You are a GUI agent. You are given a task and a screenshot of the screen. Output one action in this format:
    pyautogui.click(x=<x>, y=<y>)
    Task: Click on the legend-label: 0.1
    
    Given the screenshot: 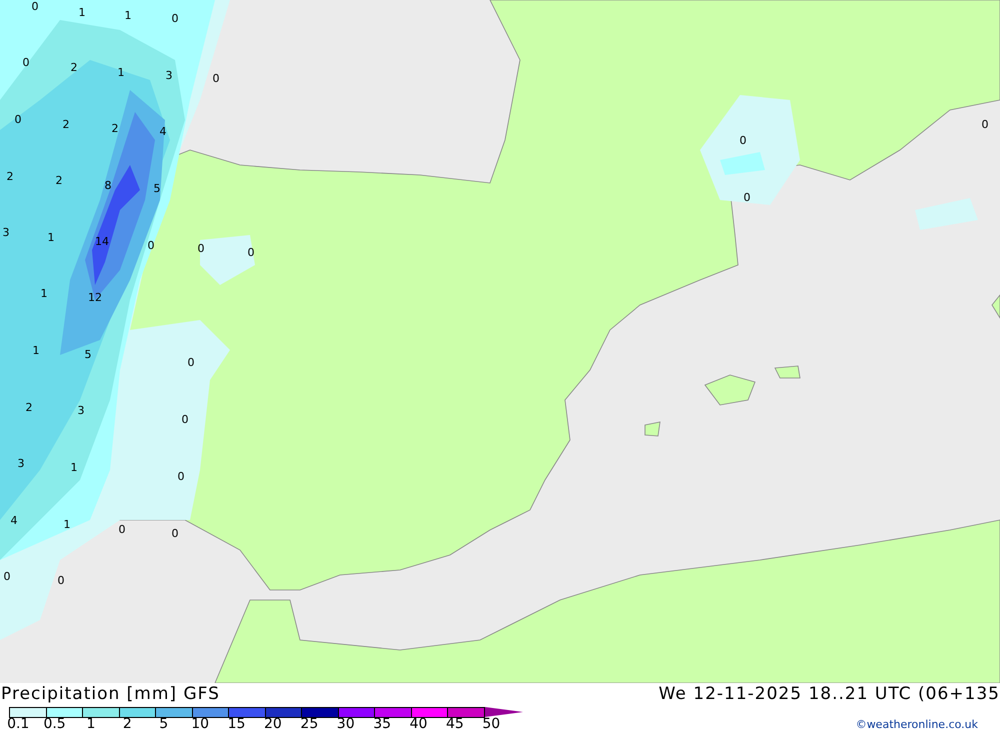 What is the action you would take?
    pyautogui.click(x=18, y=724)
    